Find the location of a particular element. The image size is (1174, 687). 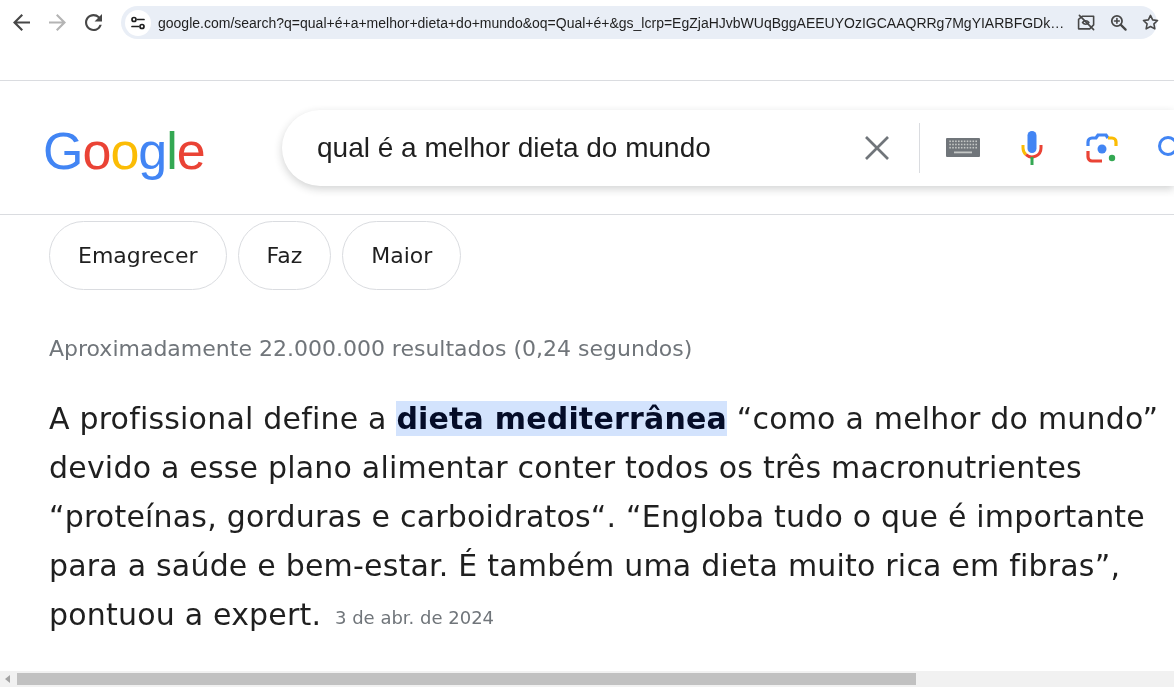

filter-chip: Emagrecer is located at coordinates (138, 255).